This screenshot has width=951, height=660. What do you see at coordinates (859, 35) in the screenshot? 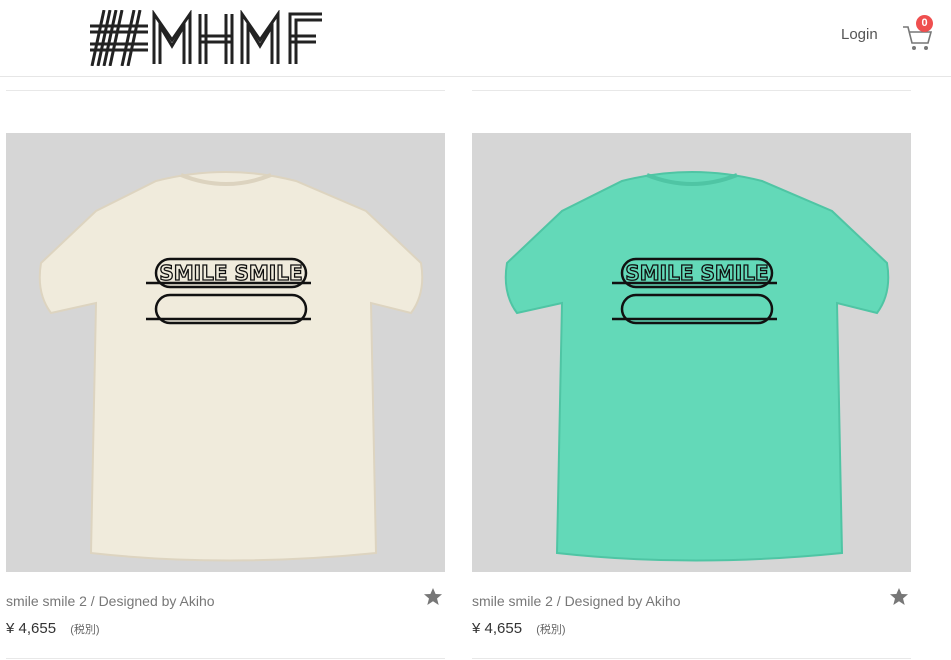
I see `login-link: Login` at bounding box center [859, 35].